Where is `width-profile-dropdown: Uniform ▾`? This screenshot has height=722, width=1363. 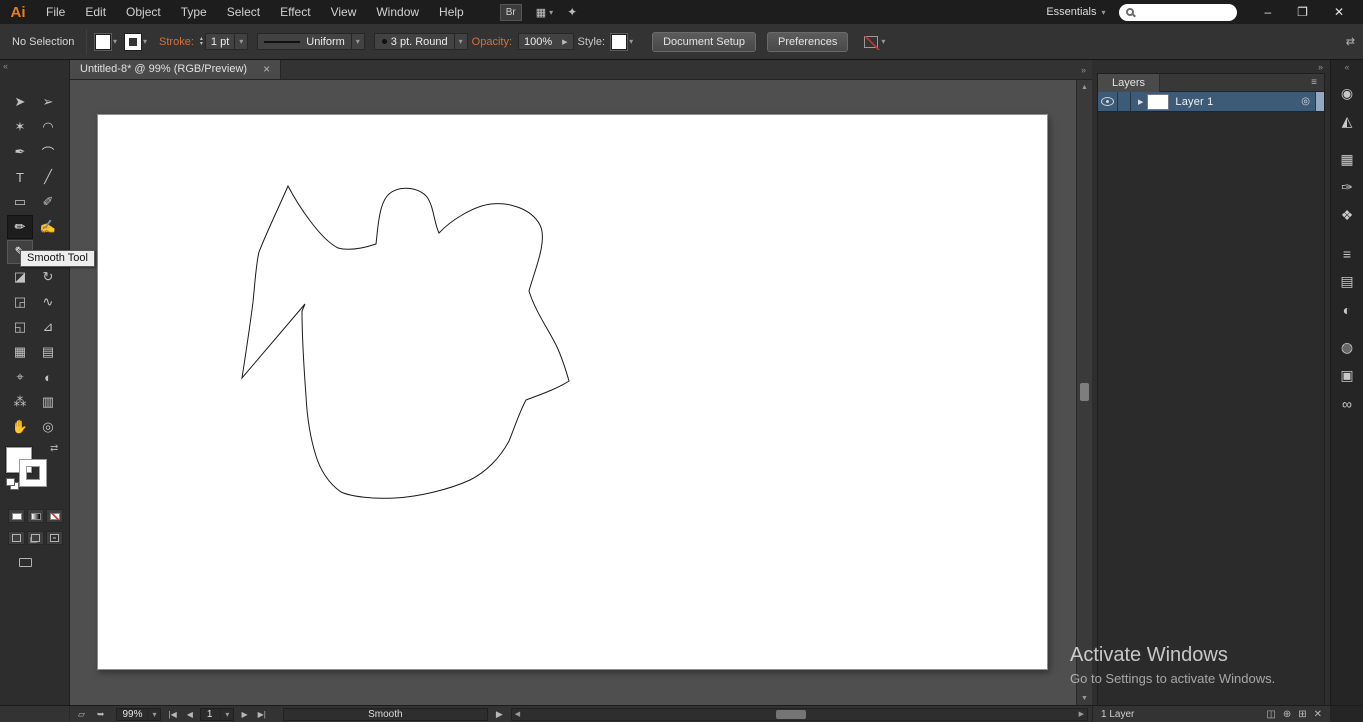
width-profile-dropdown: Uniform ▾ is located at coordinates (311, 41).